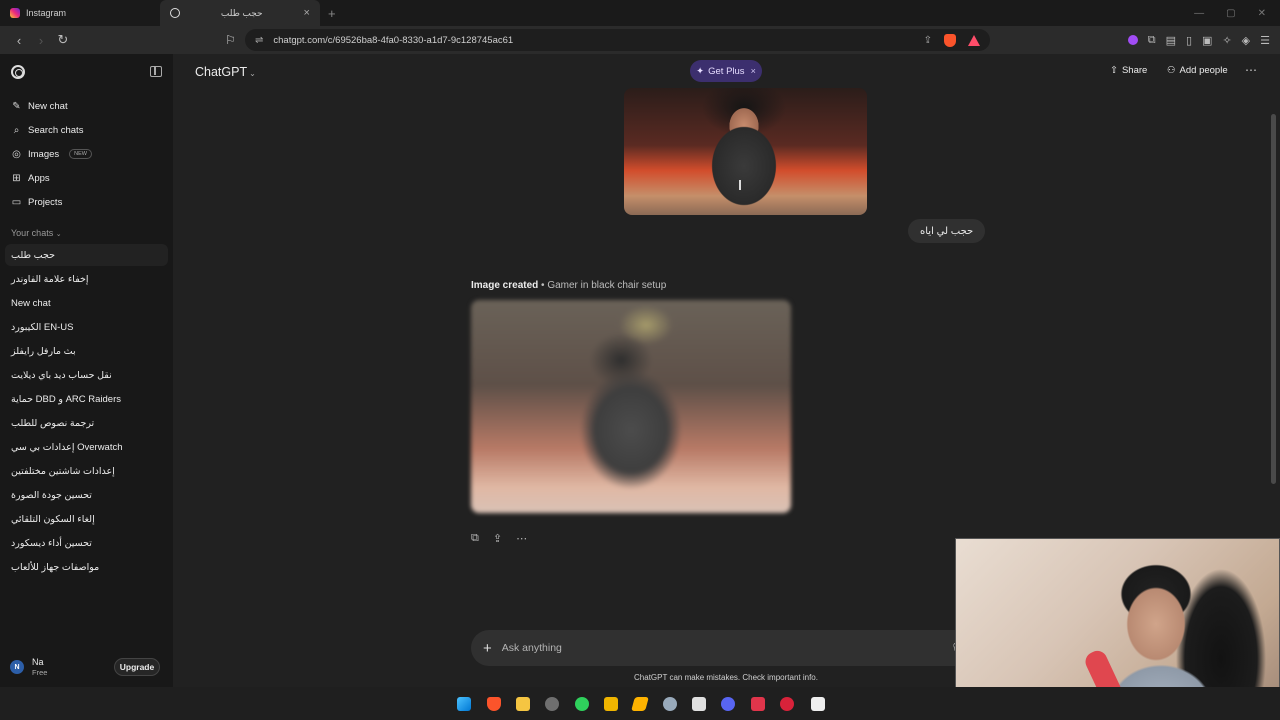 This screenshot has height=720, width=1280. I want to click on tab-instagram: Instagram, so click(80, 13).